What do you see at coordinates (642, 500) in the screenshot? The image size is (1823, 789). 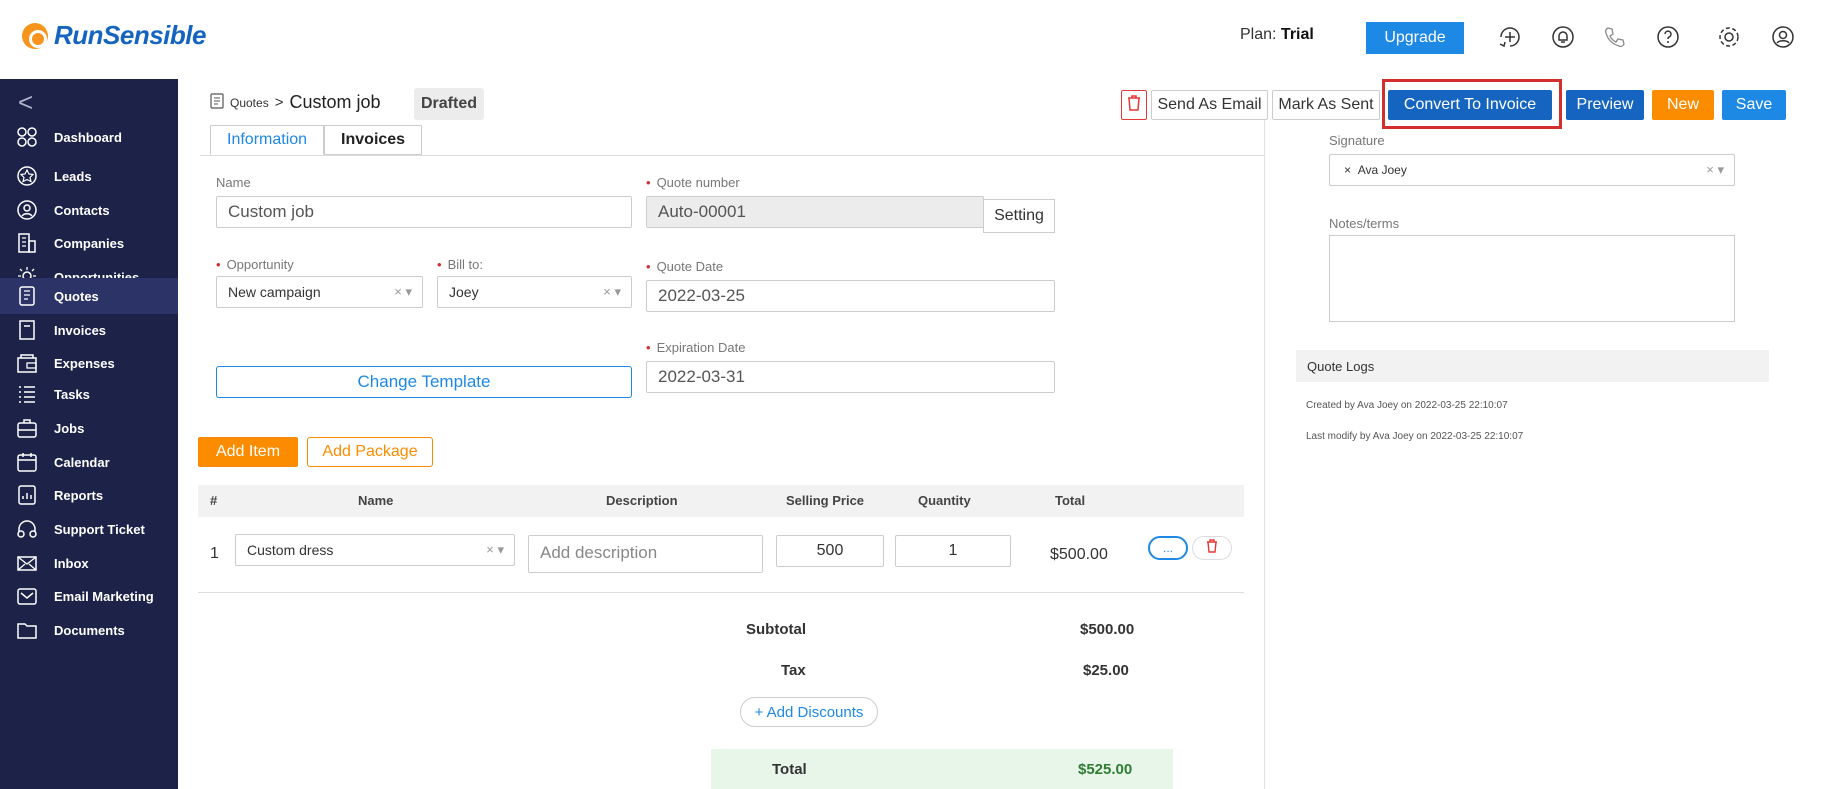 I see `col-description: Description` at bounding box center [642, 500].